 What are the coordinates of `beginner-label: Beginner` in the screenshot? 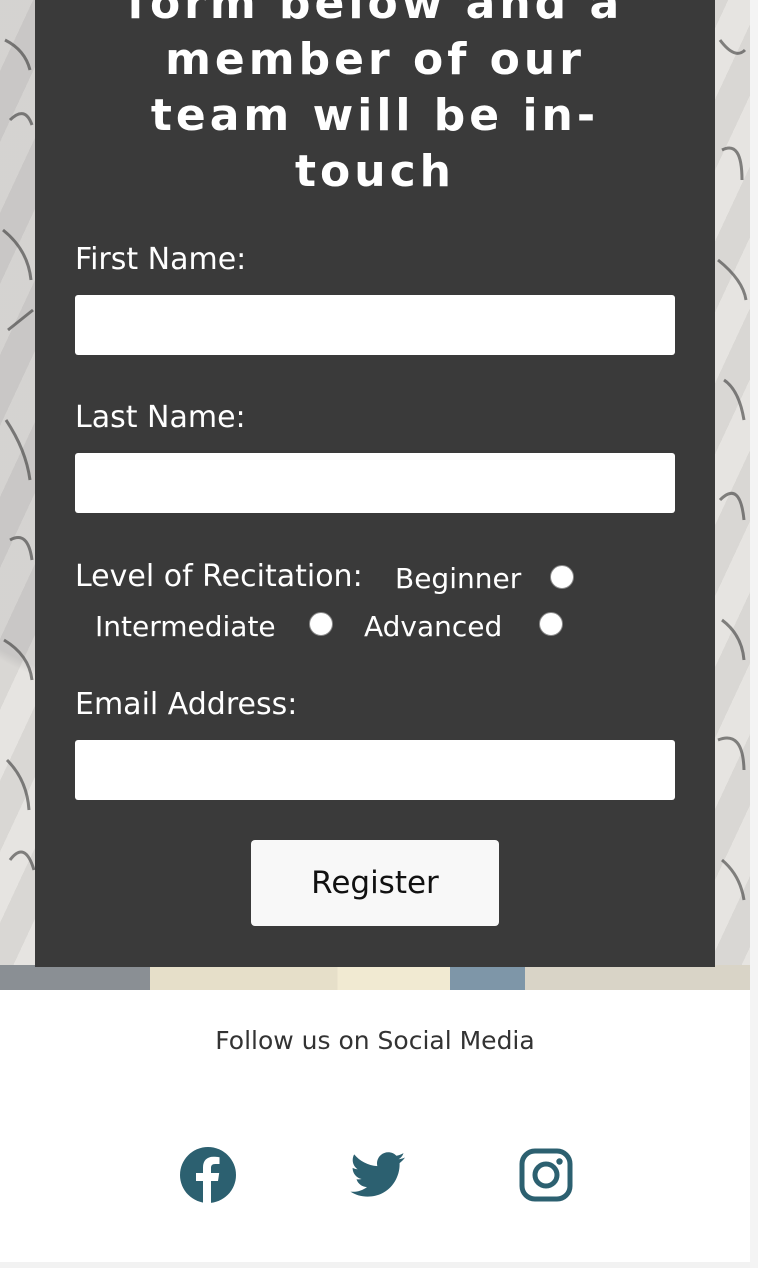 It's located at (458, 578).